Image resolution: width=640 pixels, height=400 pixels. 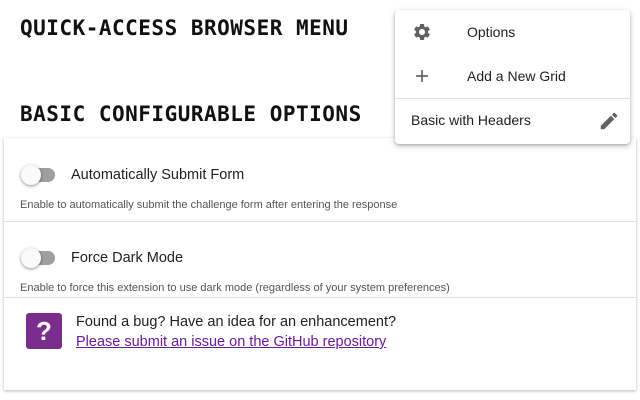 What do you see at coordinates (609, 121) in the screenshot?
I see `pencil-icon` at bounding box center [609, 121].